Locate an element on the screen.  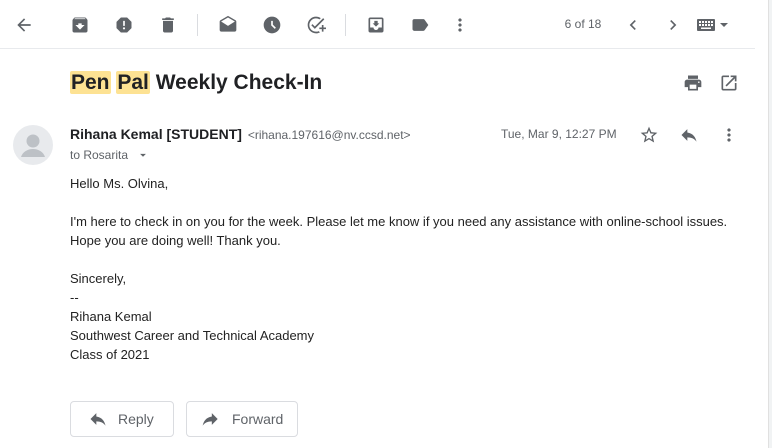
sender-name: Rihana Kemal [STUDENT] is located at coordinates (156, 134).